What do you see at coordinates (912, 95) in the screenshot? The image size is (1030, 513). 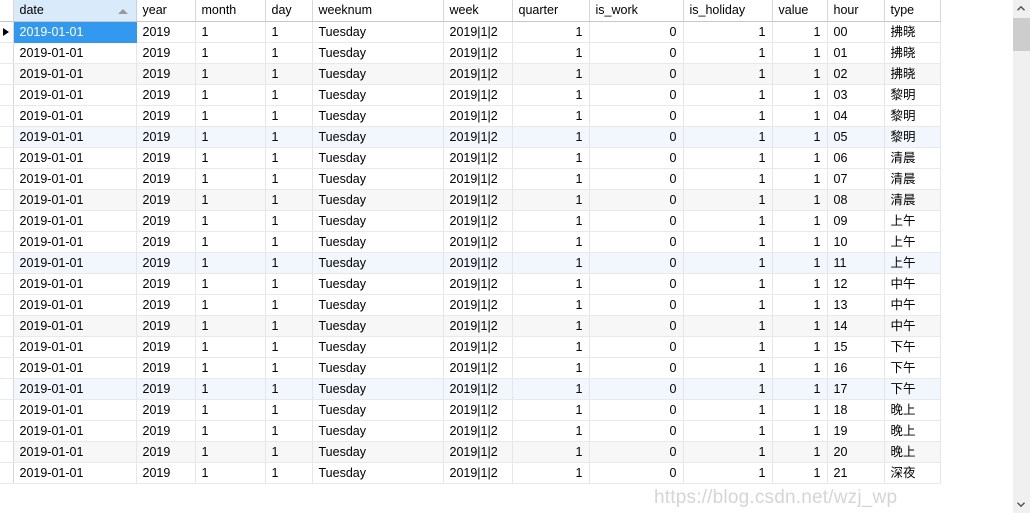 I see `cell-type: 黎明` at bounding box center [912, 95].